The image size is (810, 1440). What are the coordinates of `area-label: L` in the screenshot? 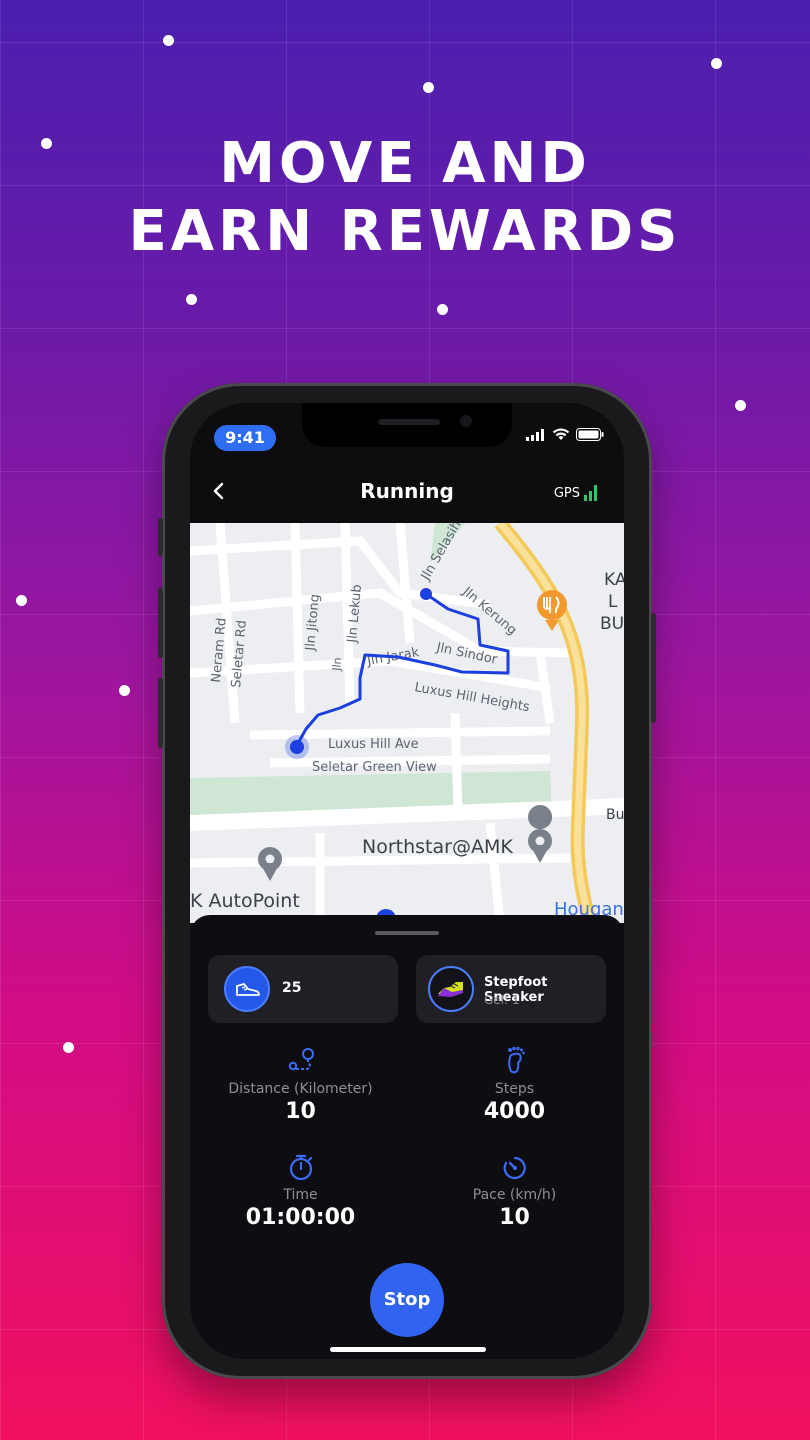 It's located at (613, 602).